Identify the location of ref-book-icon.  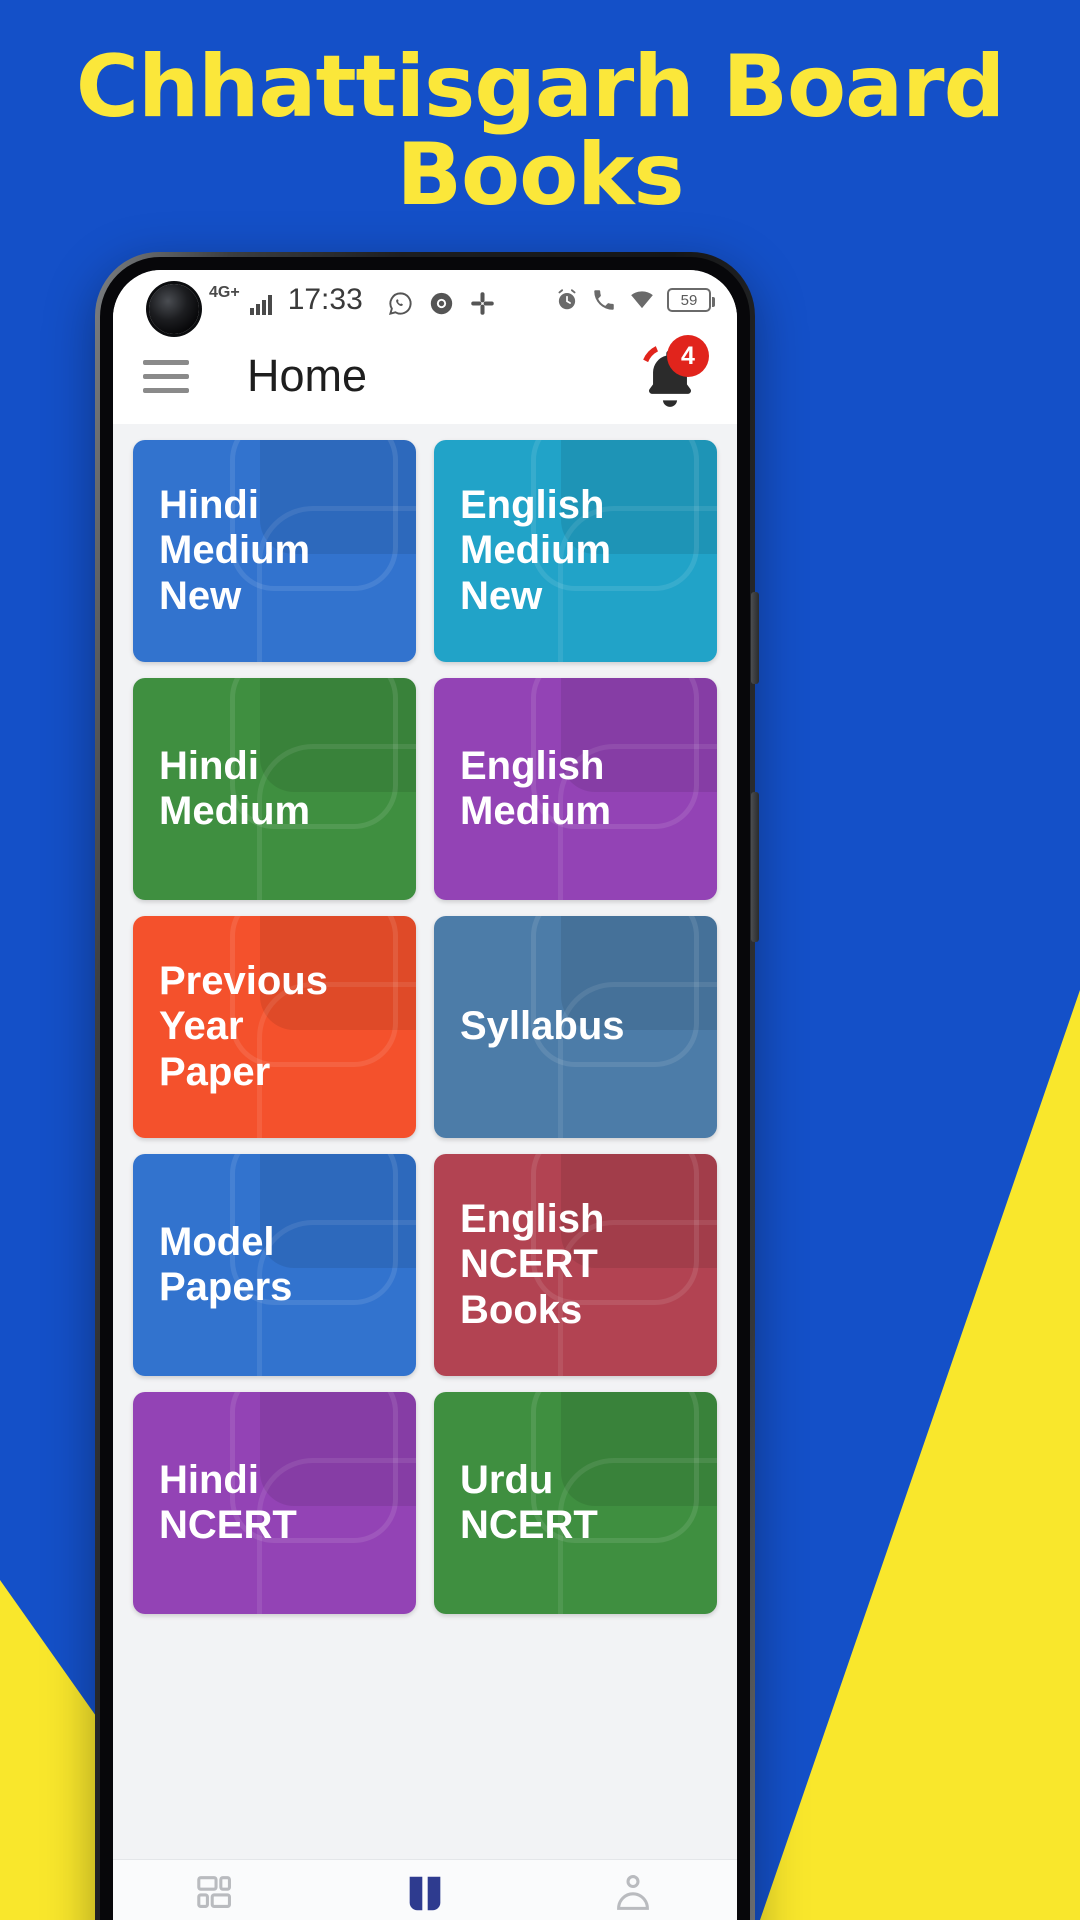
(633, 1892).